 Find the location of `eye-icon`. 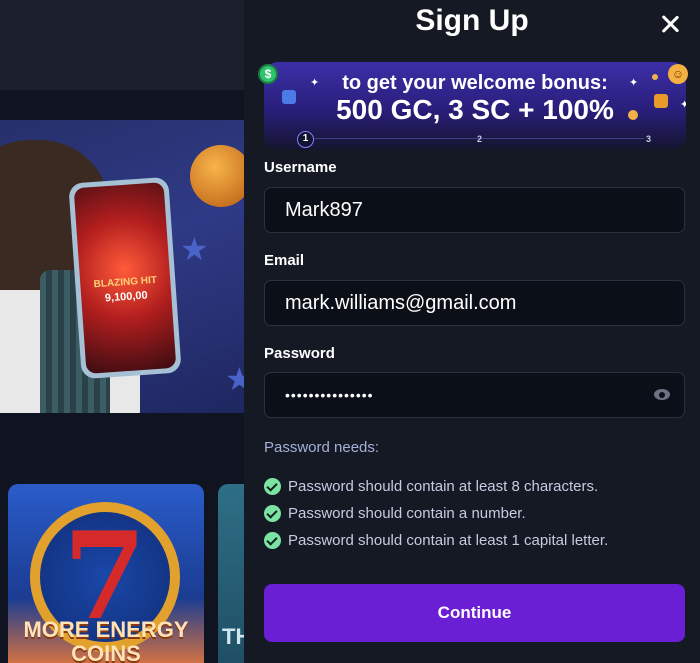

eye-icon is located at coordinates (662, 394).